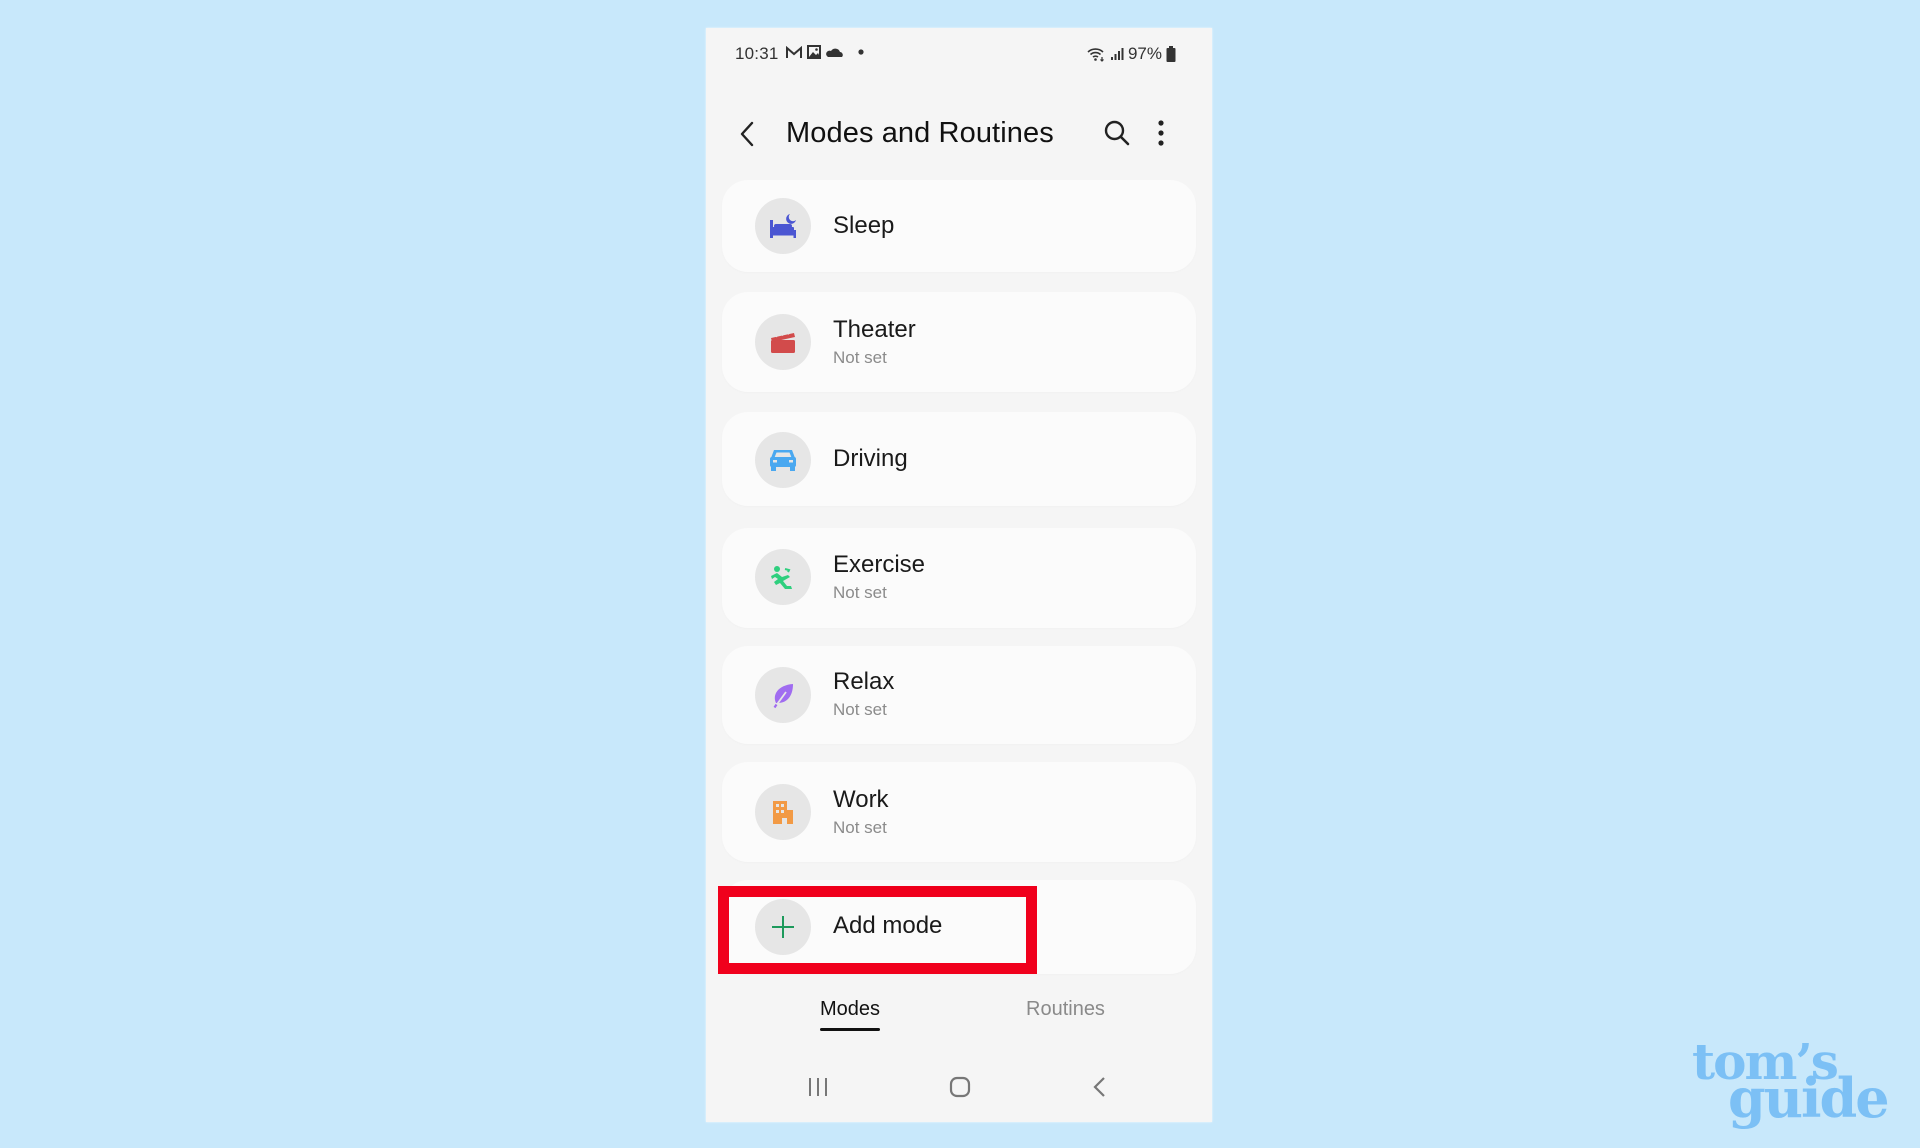 The height and width of the screenshot is (1148, 1920). Describe the element at coordinates (757, 53) in the screenshot. I see `status-time: 10:31` at that location.